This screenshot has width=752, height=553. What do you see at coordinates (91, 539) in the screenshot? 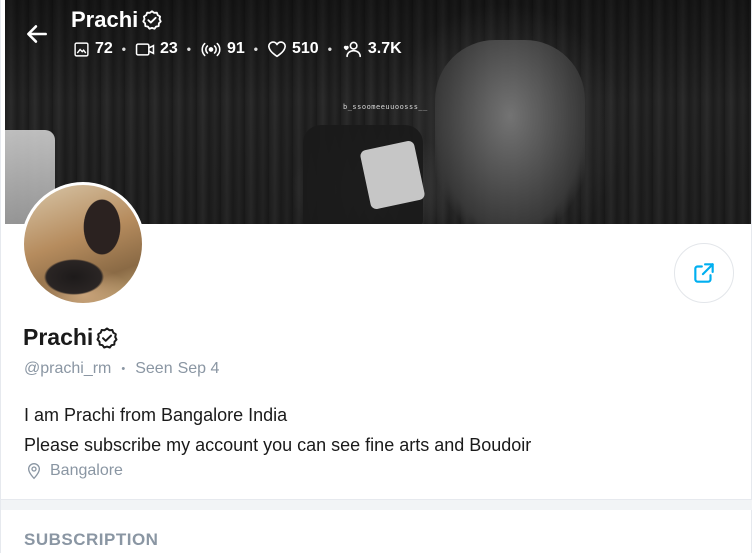
I see `subscription-section-title: SUBSCRIPTION` at bounding box center [91, 539].